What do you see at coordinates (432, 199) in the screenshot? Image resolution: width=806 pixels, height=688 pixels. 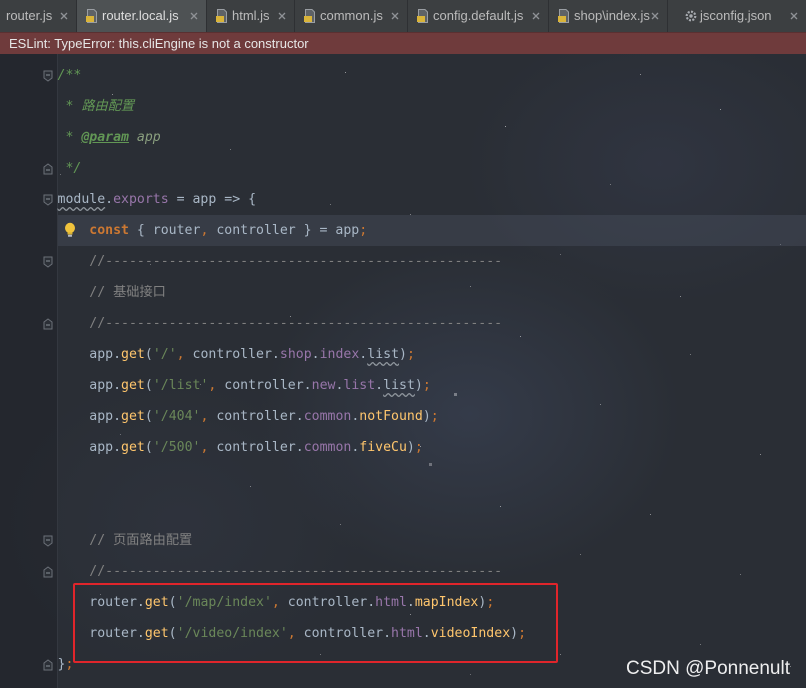 I see `code-line-content: module.exports = app => {` at bounding box center [432, 199].